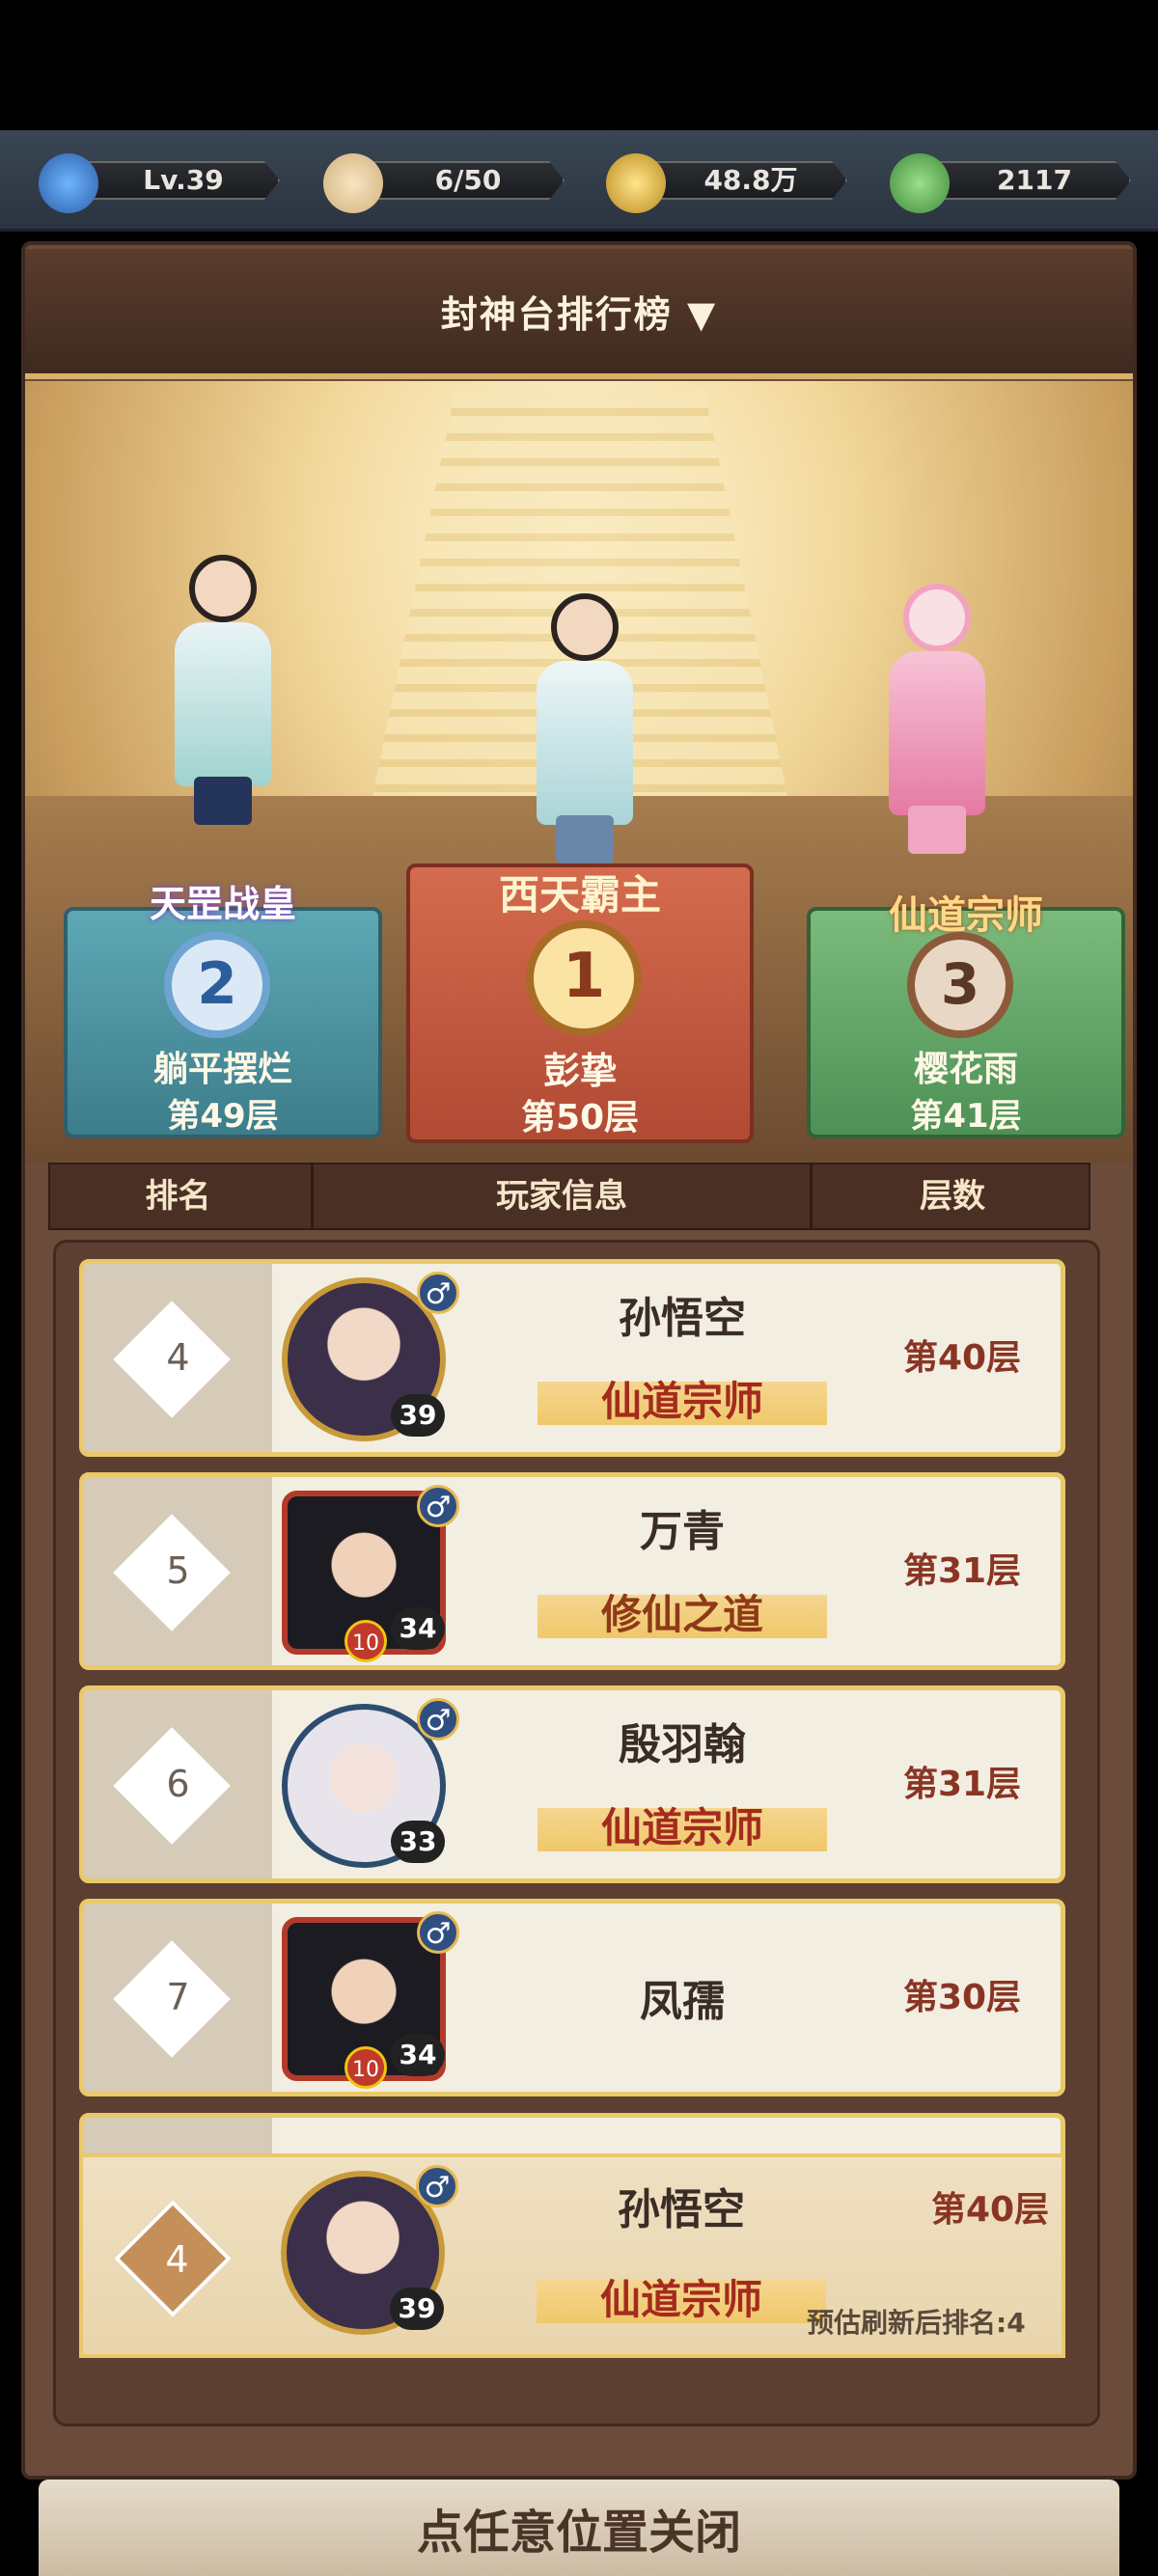 This screenshot has height=2576, width=1158. I want to click on player-floor: 第41层, so click(966, 1116).